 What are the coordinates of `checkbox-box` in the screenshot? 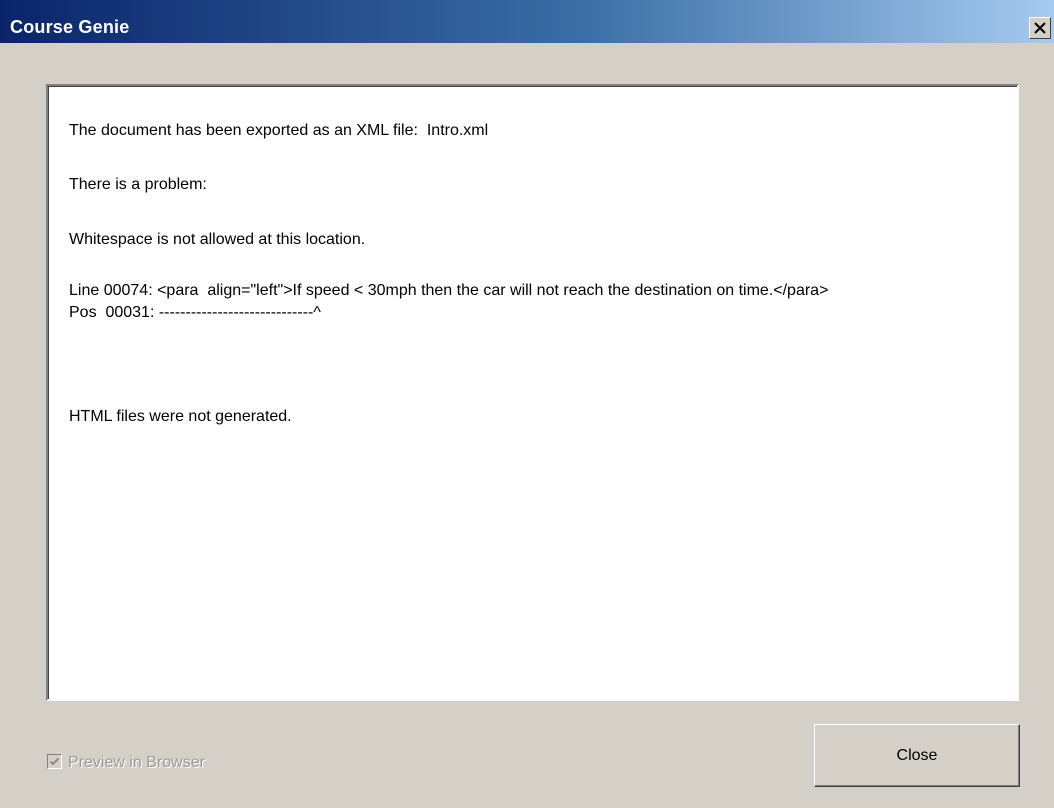 It's located at (54, 761).